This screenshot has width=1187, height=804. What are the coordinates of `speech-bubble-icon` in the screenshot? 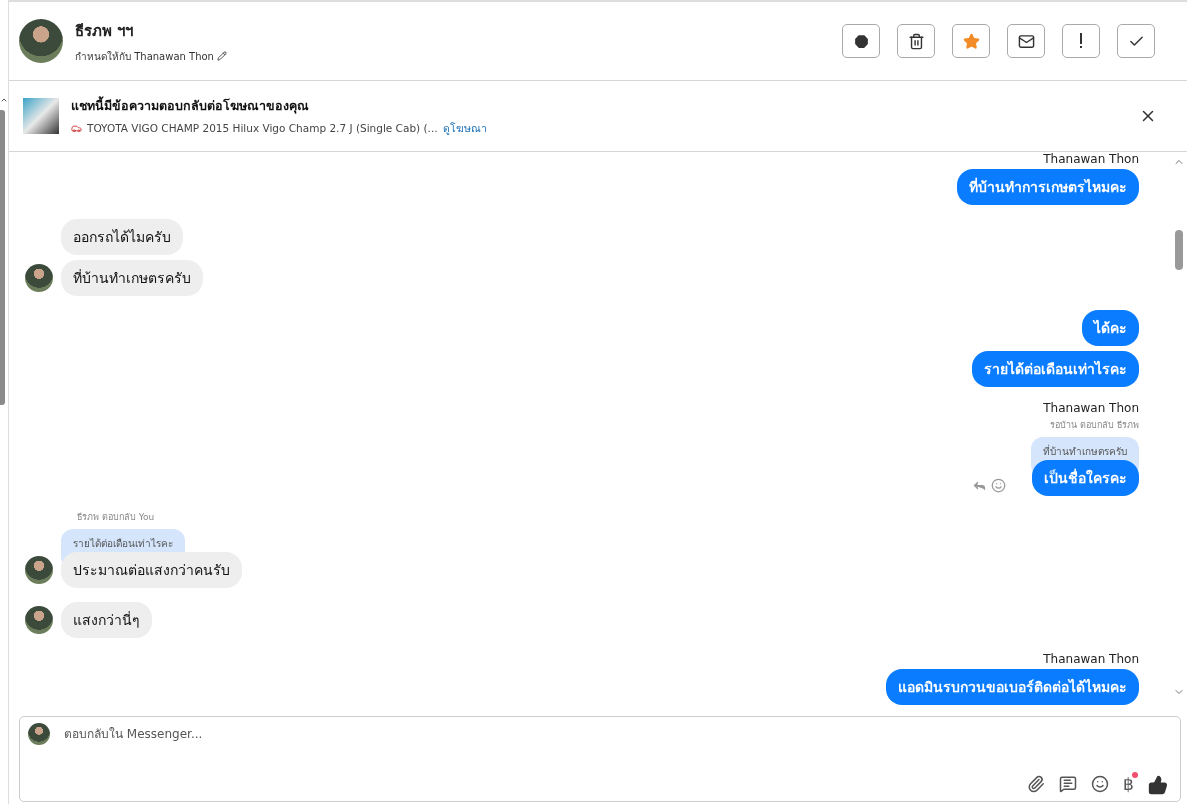 It's located at (1068, 784).